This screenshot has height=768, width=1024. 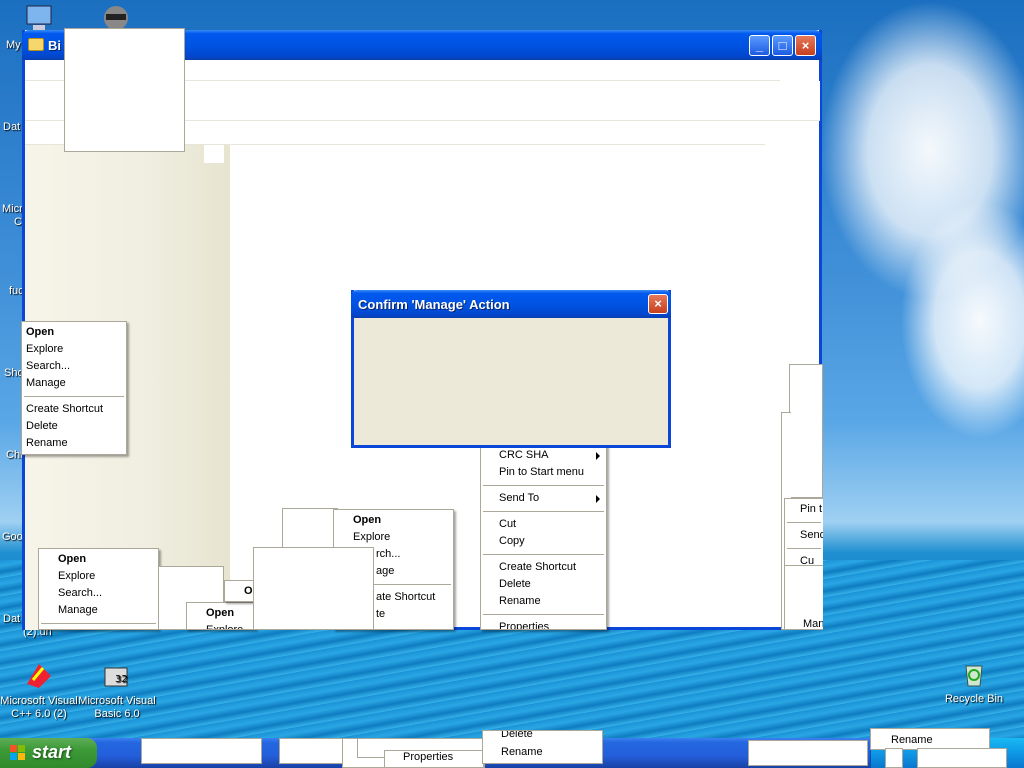 I want to click on menu-fragment: Properties, so click(x=434, y=759).